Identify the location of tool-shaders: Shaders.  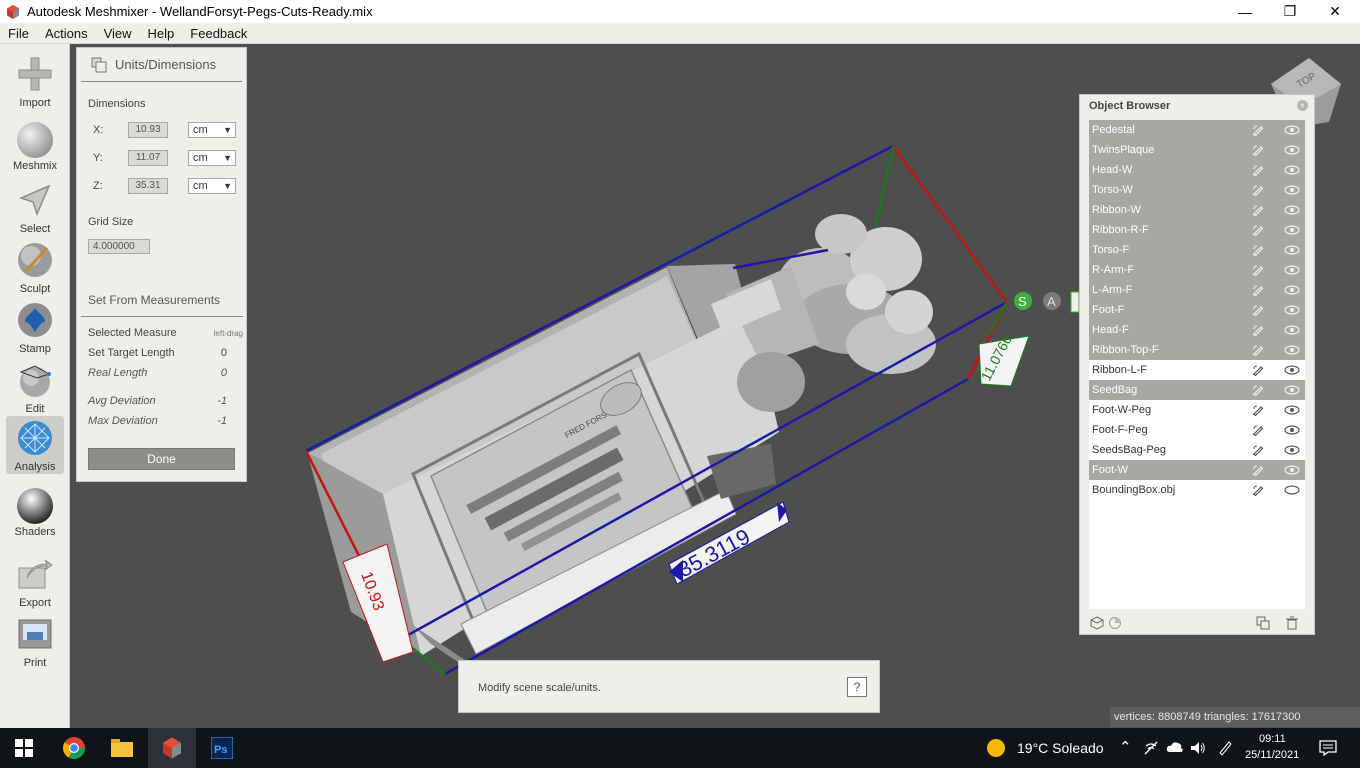
(35, 514).